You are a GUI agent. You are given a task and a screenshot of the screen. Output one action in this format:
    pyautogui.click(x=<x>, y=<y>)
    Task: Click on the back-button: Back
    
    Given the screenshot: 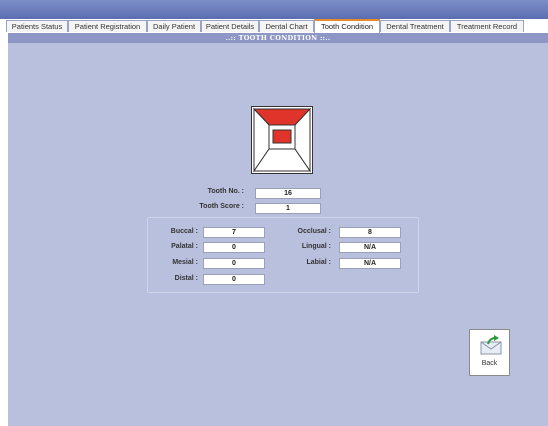 What is the action you would take?
    pyautogui.click(x=489, y=352)
    